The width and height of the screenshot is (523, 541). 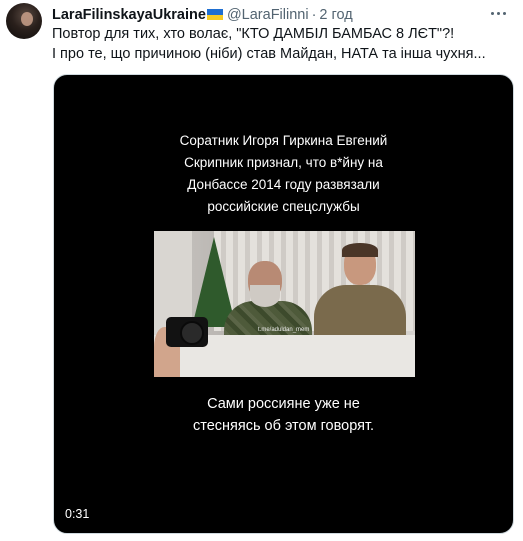 What do you see at coordinates (283, 404) in the screenshot?
I see `caption-line: Сами россияне уже не` at bounding box center [283, 404].